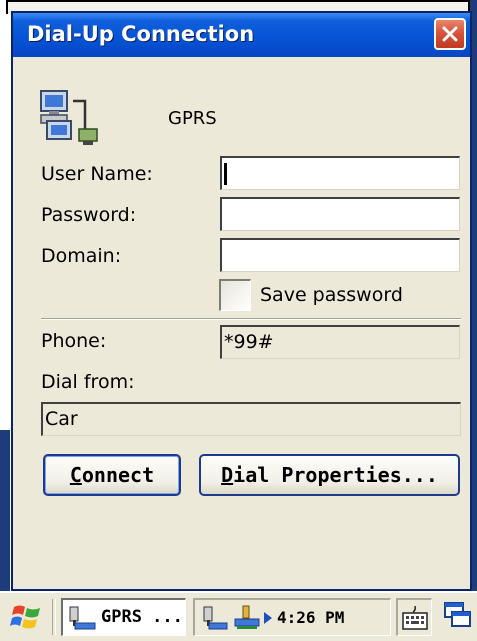 This screenshot has height=641, width=477. What do you see at coordinates (82, 618) in the screenshot?
I see `connection-task-icon` at bounding box center [82, 618].